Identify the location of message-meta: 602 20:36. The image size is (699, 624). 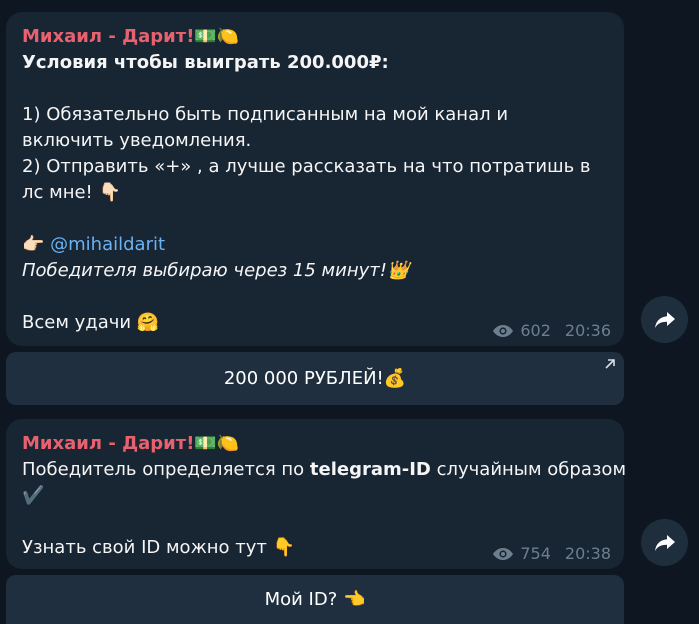
(551, 330).